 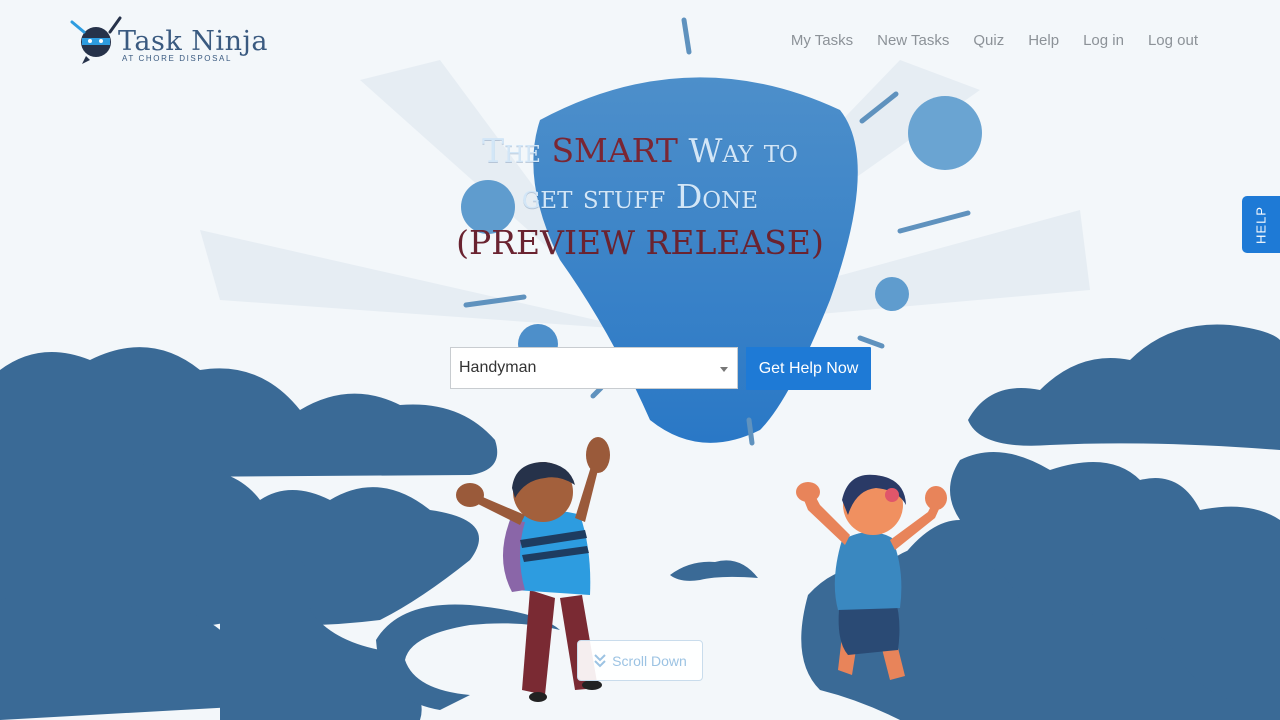 What do you see at coordinates (822, 41) in the screenshot?
I see `nav-my-tasks: My Tasks` at bounding box center [822, 41].